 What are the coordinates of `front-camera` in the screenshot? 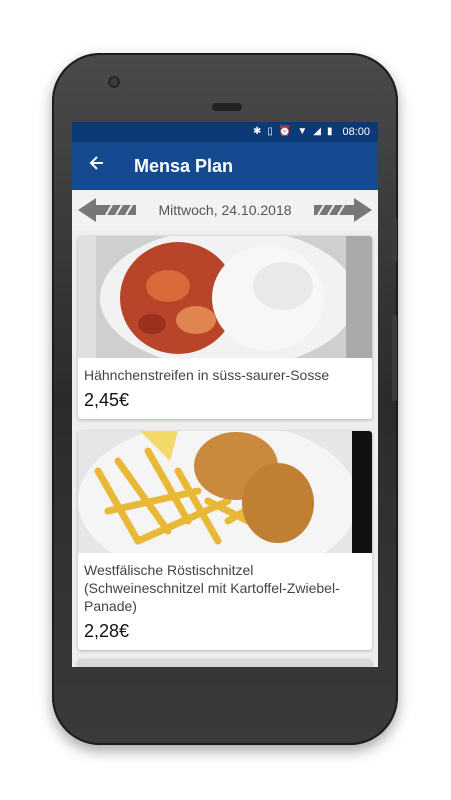 It's located at (114, 82).